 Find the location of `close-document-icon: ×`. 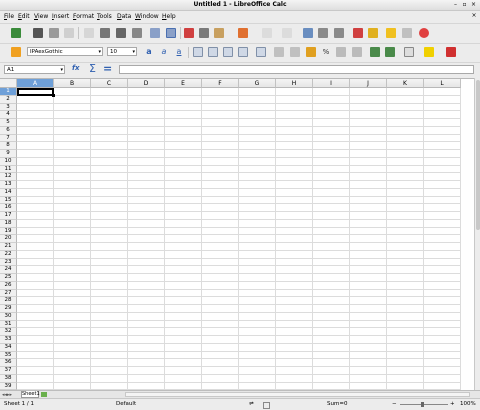

close-document-icon: × is located at coordinates (474, 16).